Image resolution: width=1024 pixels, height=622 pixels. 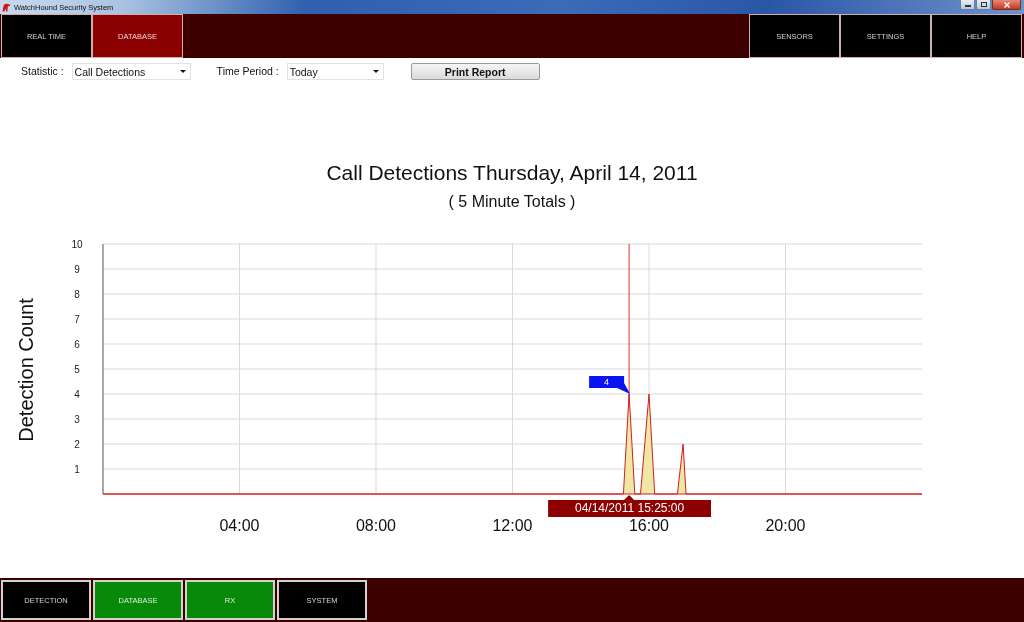 I want to click on filter-dropdown: Today, so click(x=335, y=71).